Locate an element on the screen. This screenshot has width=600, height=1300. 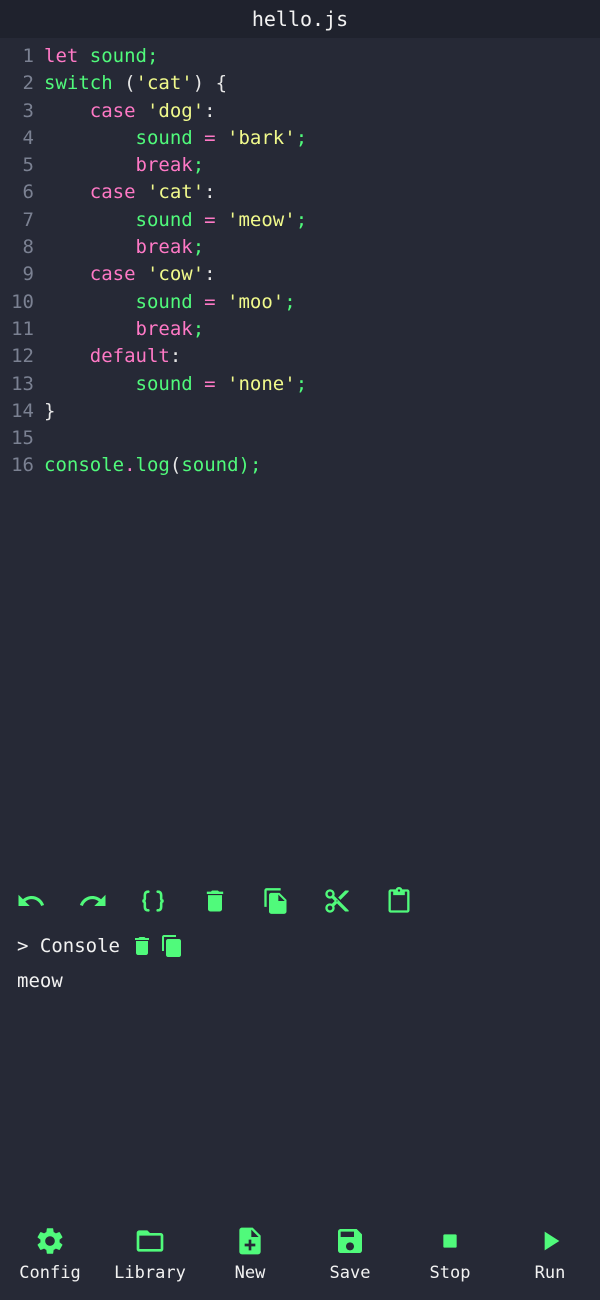
trash-icon is located at coordinates (215, 901).